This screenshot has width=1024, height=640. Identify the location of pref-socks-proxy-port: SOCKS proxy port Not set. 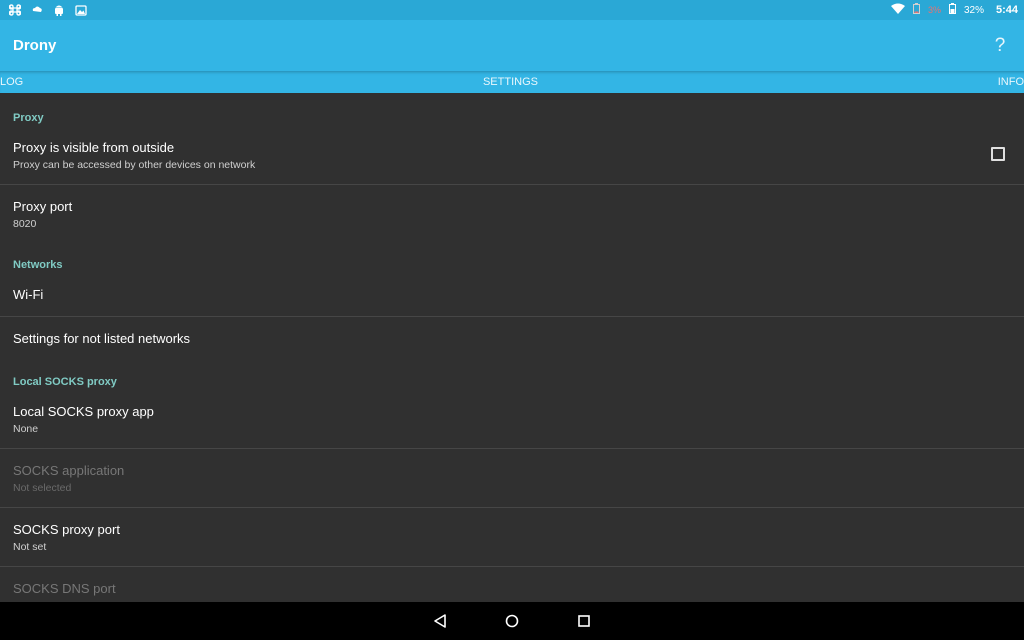
(512, 544).